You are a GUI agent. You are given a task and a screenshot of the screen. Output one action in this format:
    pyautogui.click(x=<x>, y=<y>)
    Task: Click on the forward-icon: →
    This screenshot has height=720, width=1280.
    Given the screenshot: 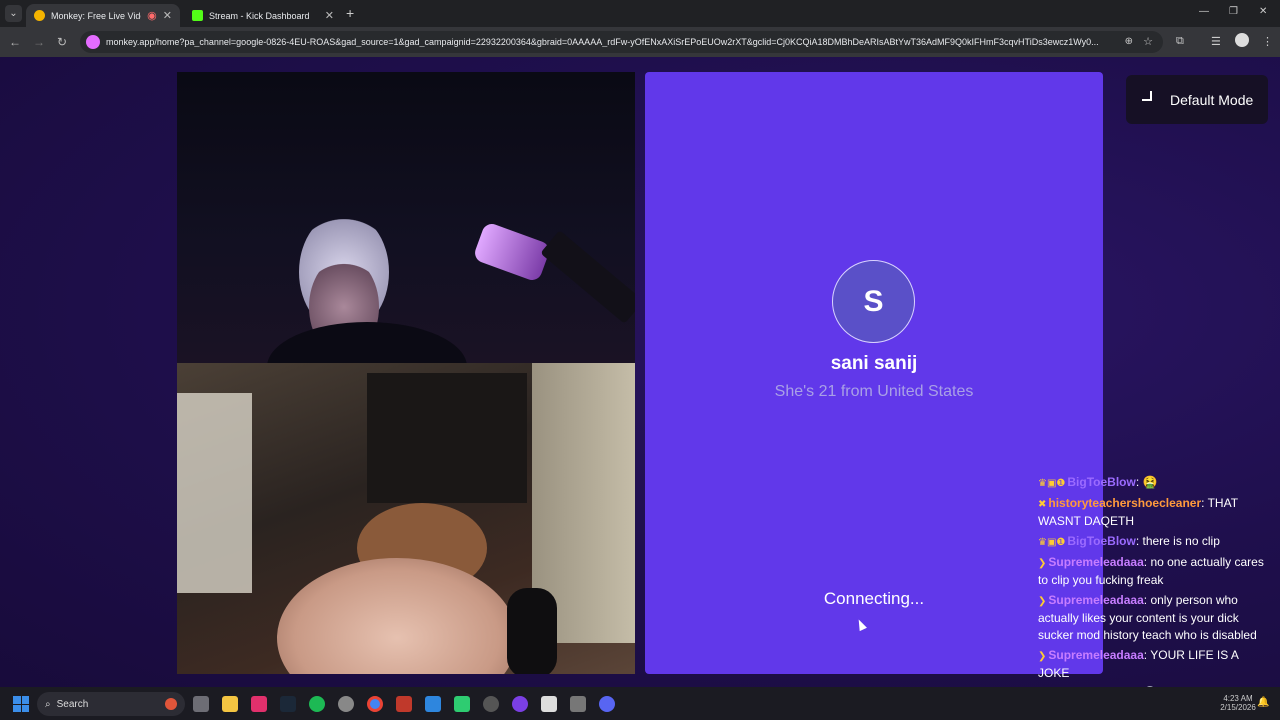 What is the action you would take?
    pyautogui.click(x=39, y=42)
    